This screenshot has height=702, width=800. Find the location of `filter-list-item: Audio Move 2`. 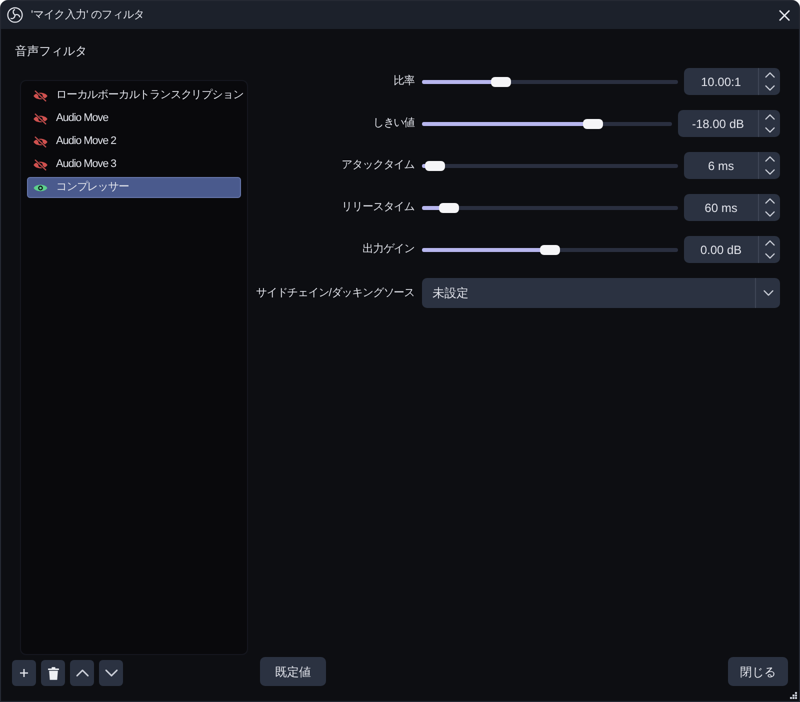

filter-list-item: Audio Move 2 is located at coordinates (134, 141).